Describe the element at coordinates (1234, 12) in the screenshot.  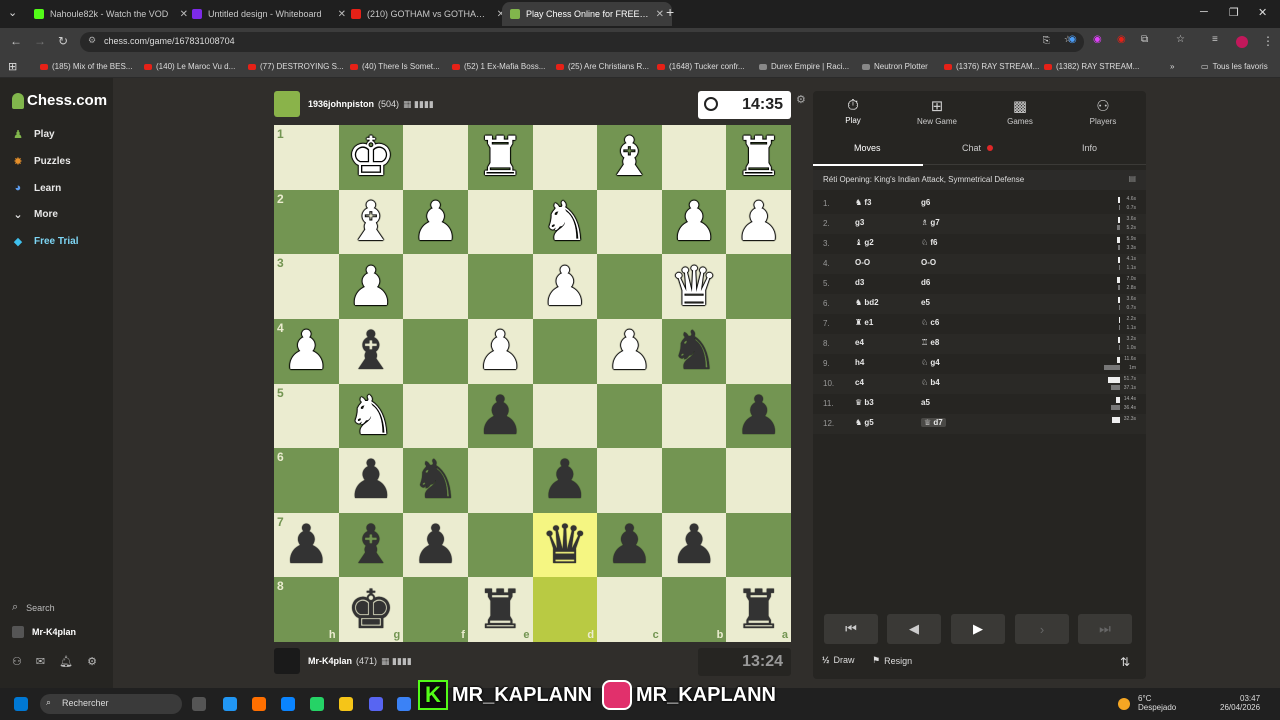
I see `maximize-button: ❐` at that location.